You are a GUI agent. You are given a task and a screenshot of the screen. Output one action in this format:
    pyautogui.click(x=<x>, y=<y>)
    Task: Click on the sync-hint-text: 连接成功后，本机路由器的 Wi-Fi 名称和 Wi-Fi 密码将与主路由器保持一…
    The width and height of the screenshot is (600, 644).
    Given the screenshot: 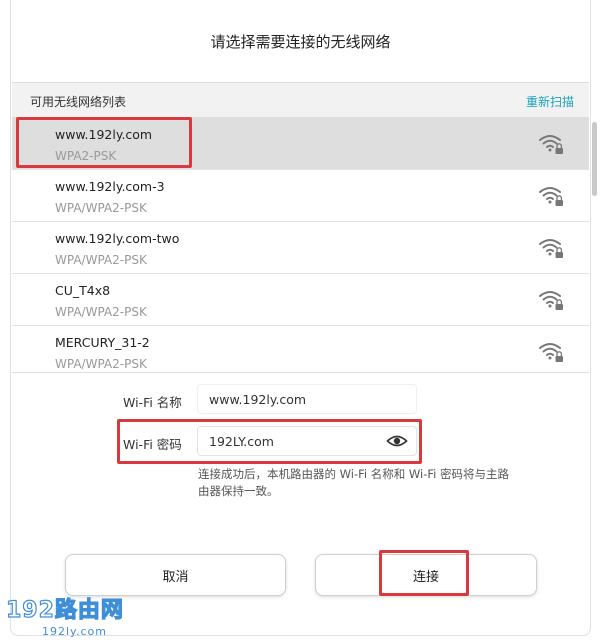 What is the action you would take?
    pyautogui.click(x=353, y=482)
    